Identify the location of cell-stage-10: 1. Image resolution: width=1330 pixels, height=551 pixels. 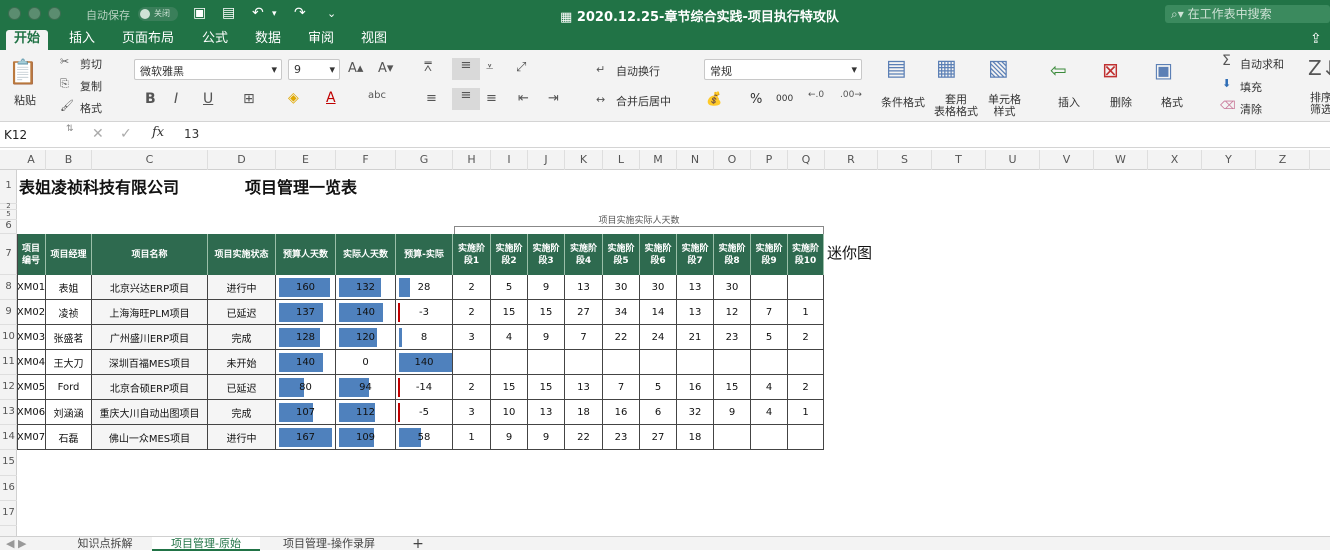
(806, 412).